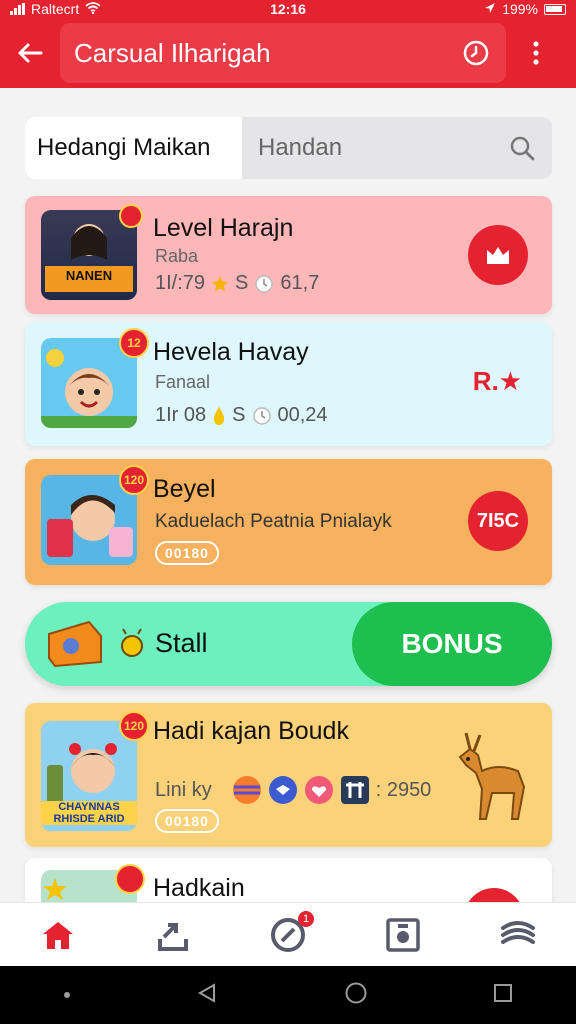  Describe the element at coordinates (319, 790) in the screenshot. I see `heart-icon` at that location.